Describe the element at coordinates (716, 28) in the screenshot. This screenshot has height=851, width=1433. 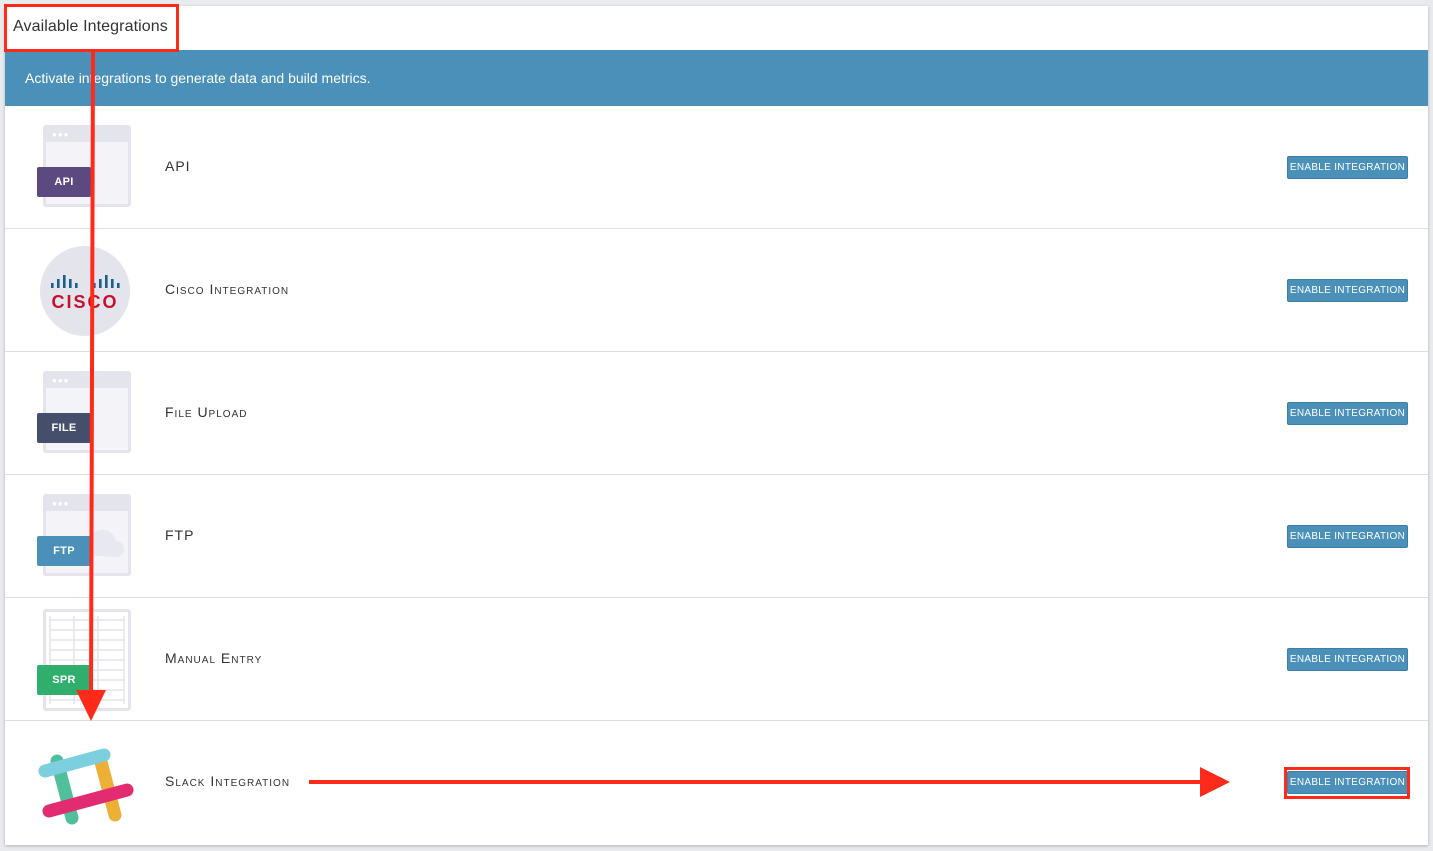
I see `card-header: Available Integrations` at that location.